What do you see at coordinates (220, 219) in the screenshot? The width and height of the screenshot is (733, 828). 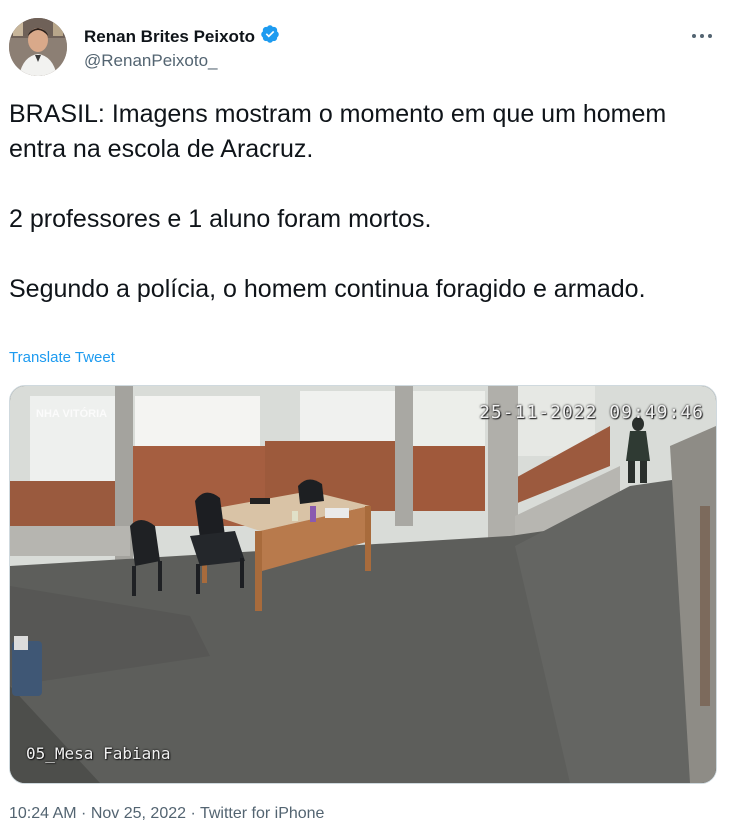 I see `tweet-paragraph: 2 professores e 1 aluno foram mortos.` at bounding box center [220, 219].